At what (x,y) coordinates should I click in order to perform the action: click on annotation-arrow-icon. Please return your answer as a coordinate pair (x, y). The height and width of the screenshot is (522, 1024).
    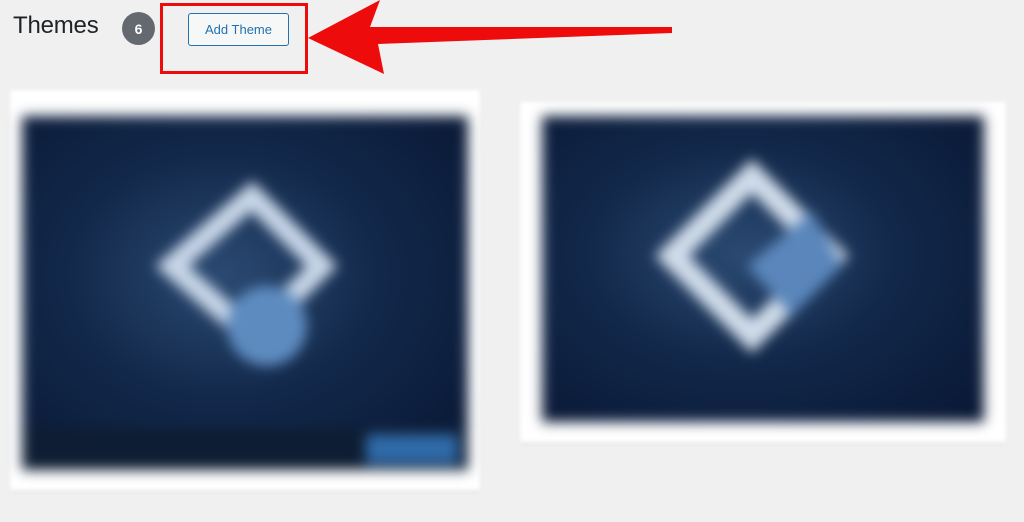
    Looking at the image, I should click on (490, 37).